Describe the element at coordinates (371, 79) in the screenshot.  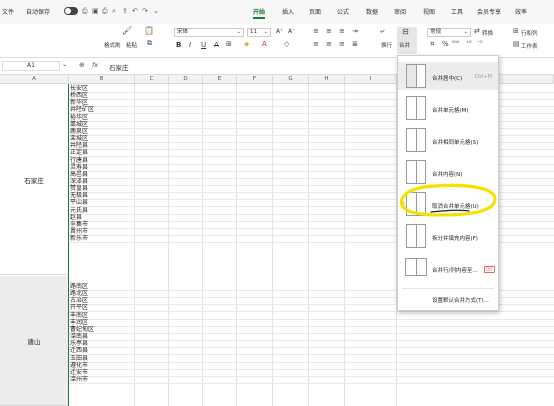
I see `column-header-i: I` at that location.